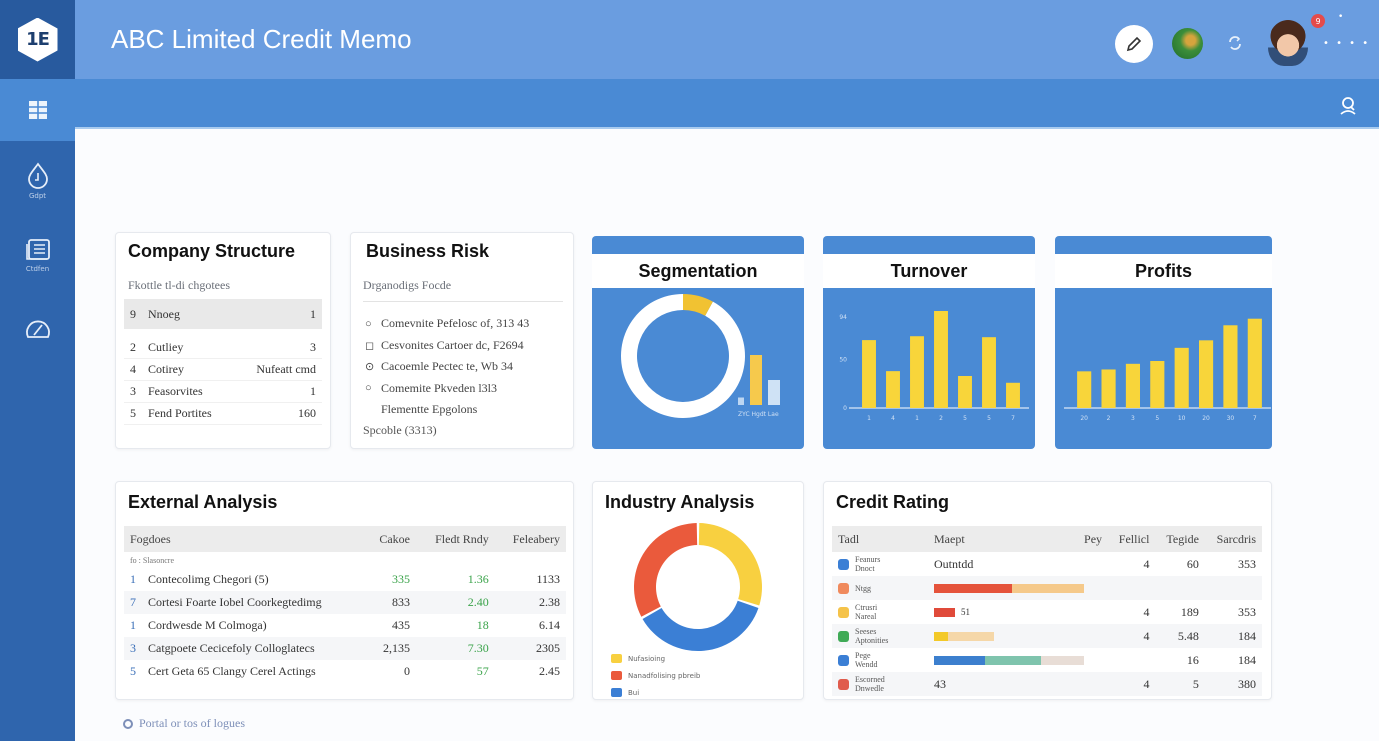 This screenshot has height=741, width=1379. What do you see at coordinates (700, 356) in the screenshot?
I see `segmentation-chart: ZYC Hgdt Lae` at bounding box center [700, 356].